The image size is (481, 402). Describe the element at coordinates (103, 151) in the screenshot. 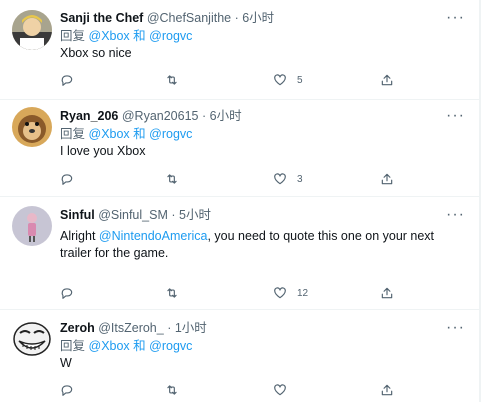

I see `tweet-text: I love you Xbox` at that location.